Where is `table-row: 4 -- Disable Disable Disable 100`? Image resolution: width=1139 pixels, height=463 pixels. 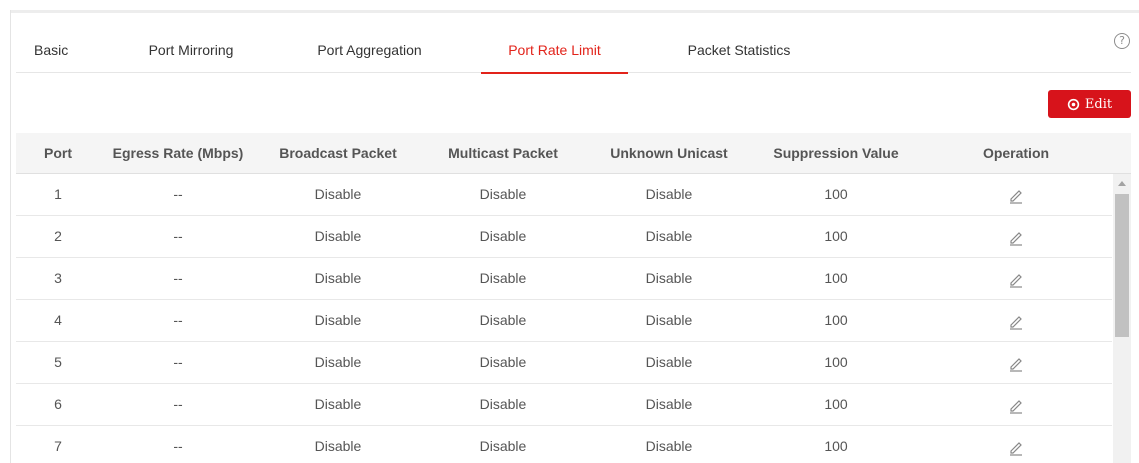
table-row: 4 -- Disable Disable Disable 100 is located at coordinates (564, 321).